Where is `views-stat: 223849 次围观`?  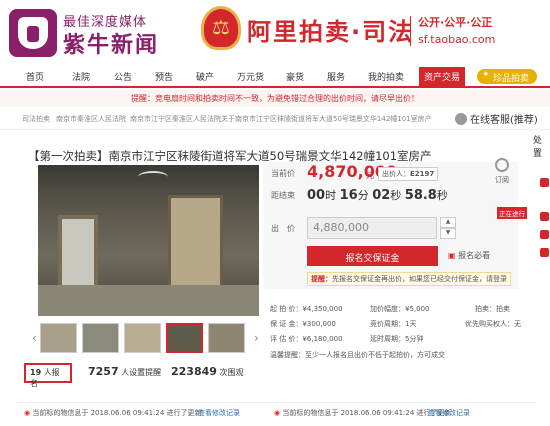 views-stat: 223849 次围观 is located at coordinates (207, 371).